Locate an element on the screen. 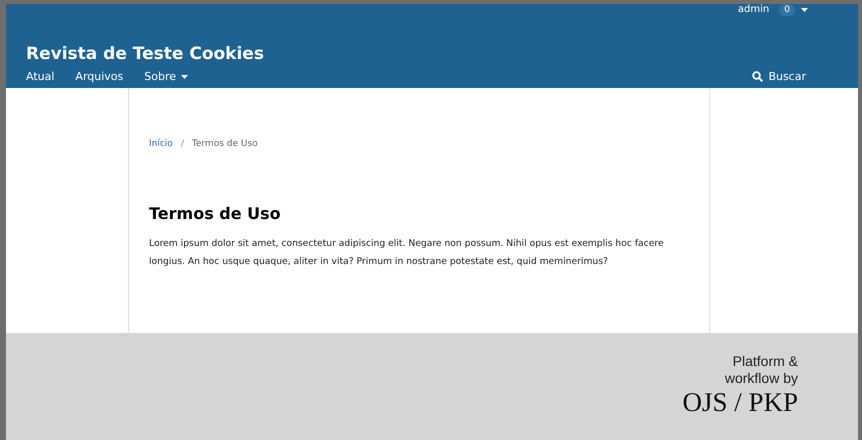 The height and width of the screenshot is (440, 862). page-title: Termos de Uso is located at coordinates (215, 213).